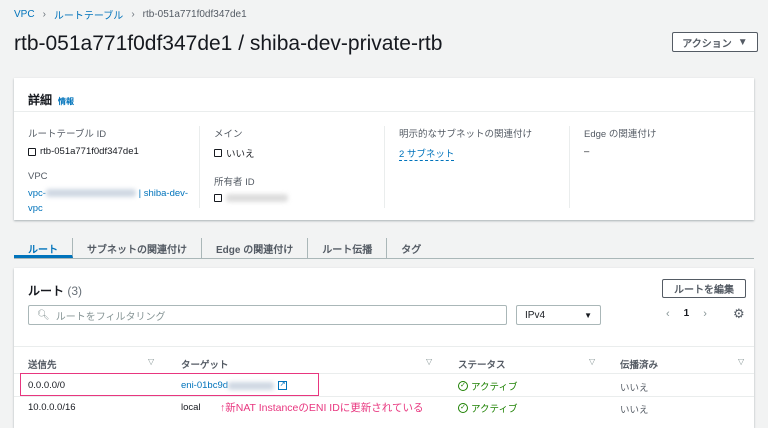  I want to click on gear-icon: ⚙, so click(739, 314).